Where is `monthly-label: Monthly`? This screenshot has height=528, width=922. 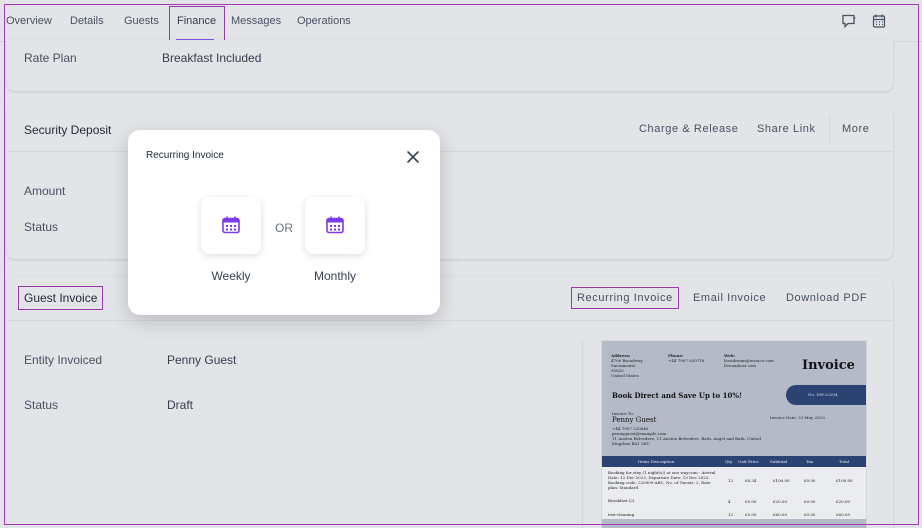 monthly-label: Monthly is located at coordinates (335, 276).